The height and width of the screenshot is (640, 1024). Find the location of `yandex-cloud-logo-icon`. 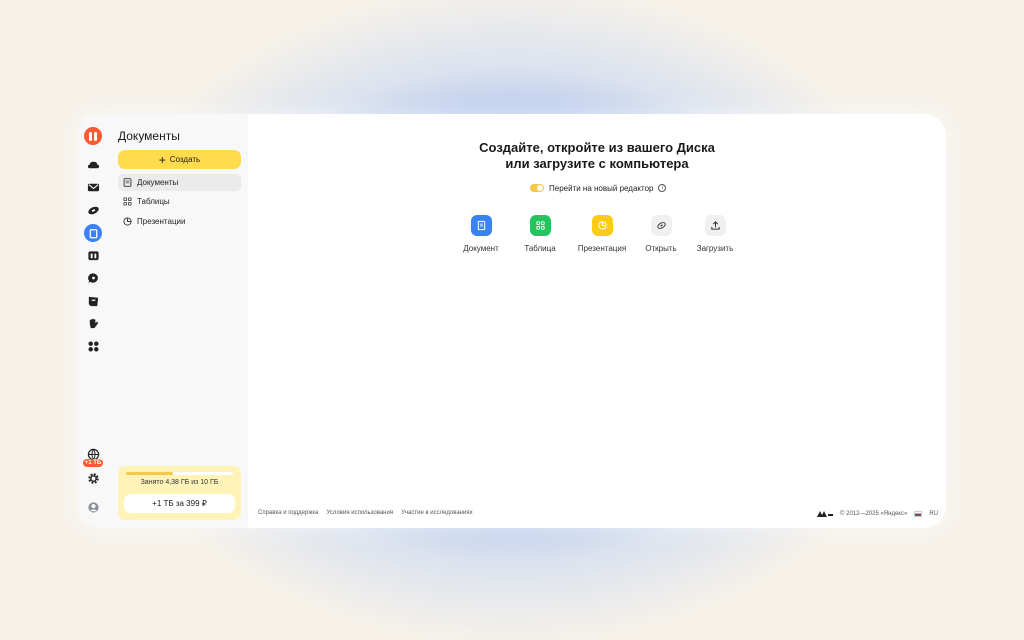

yandex-cloud-logo-icon is located at coordinates (825, 514).